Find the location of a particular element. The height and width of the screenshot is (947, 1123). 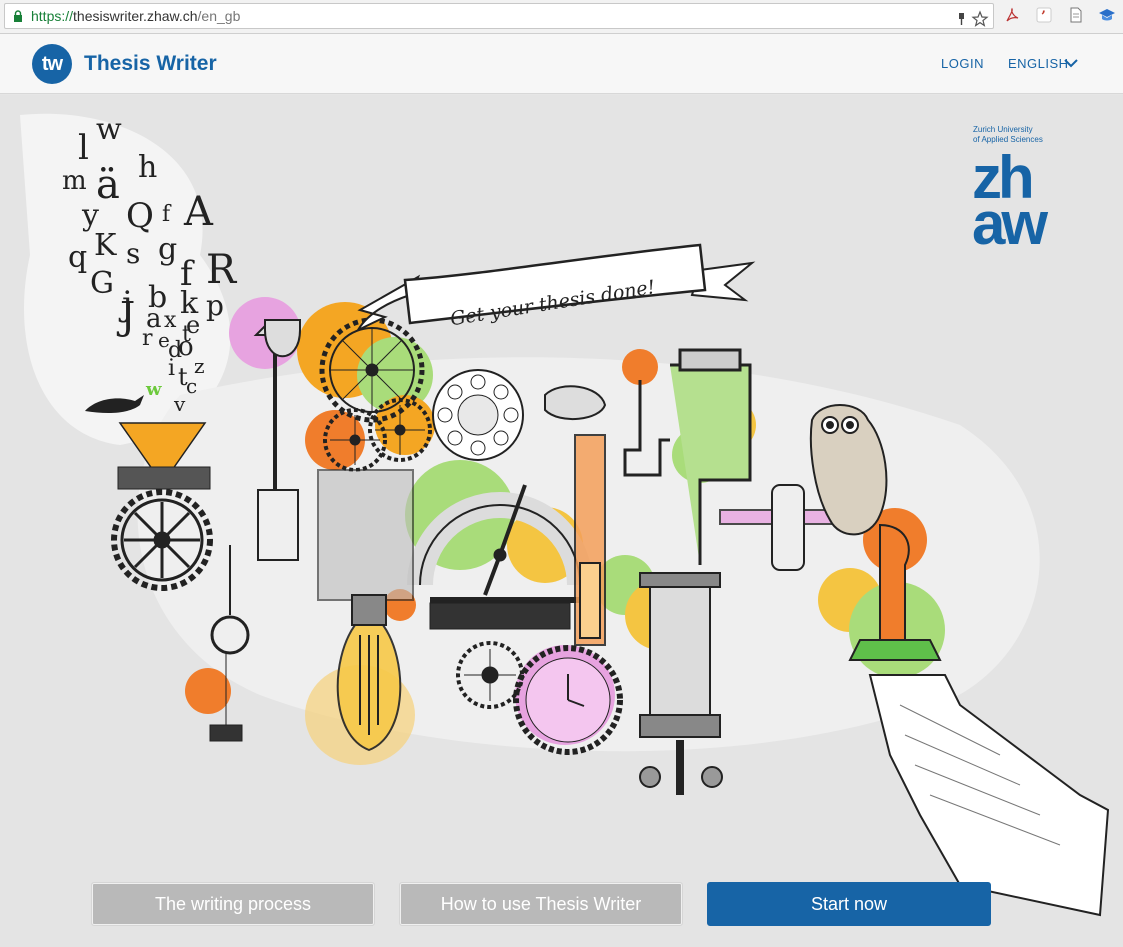

svg-text: p is located at coordinates (215, 305).